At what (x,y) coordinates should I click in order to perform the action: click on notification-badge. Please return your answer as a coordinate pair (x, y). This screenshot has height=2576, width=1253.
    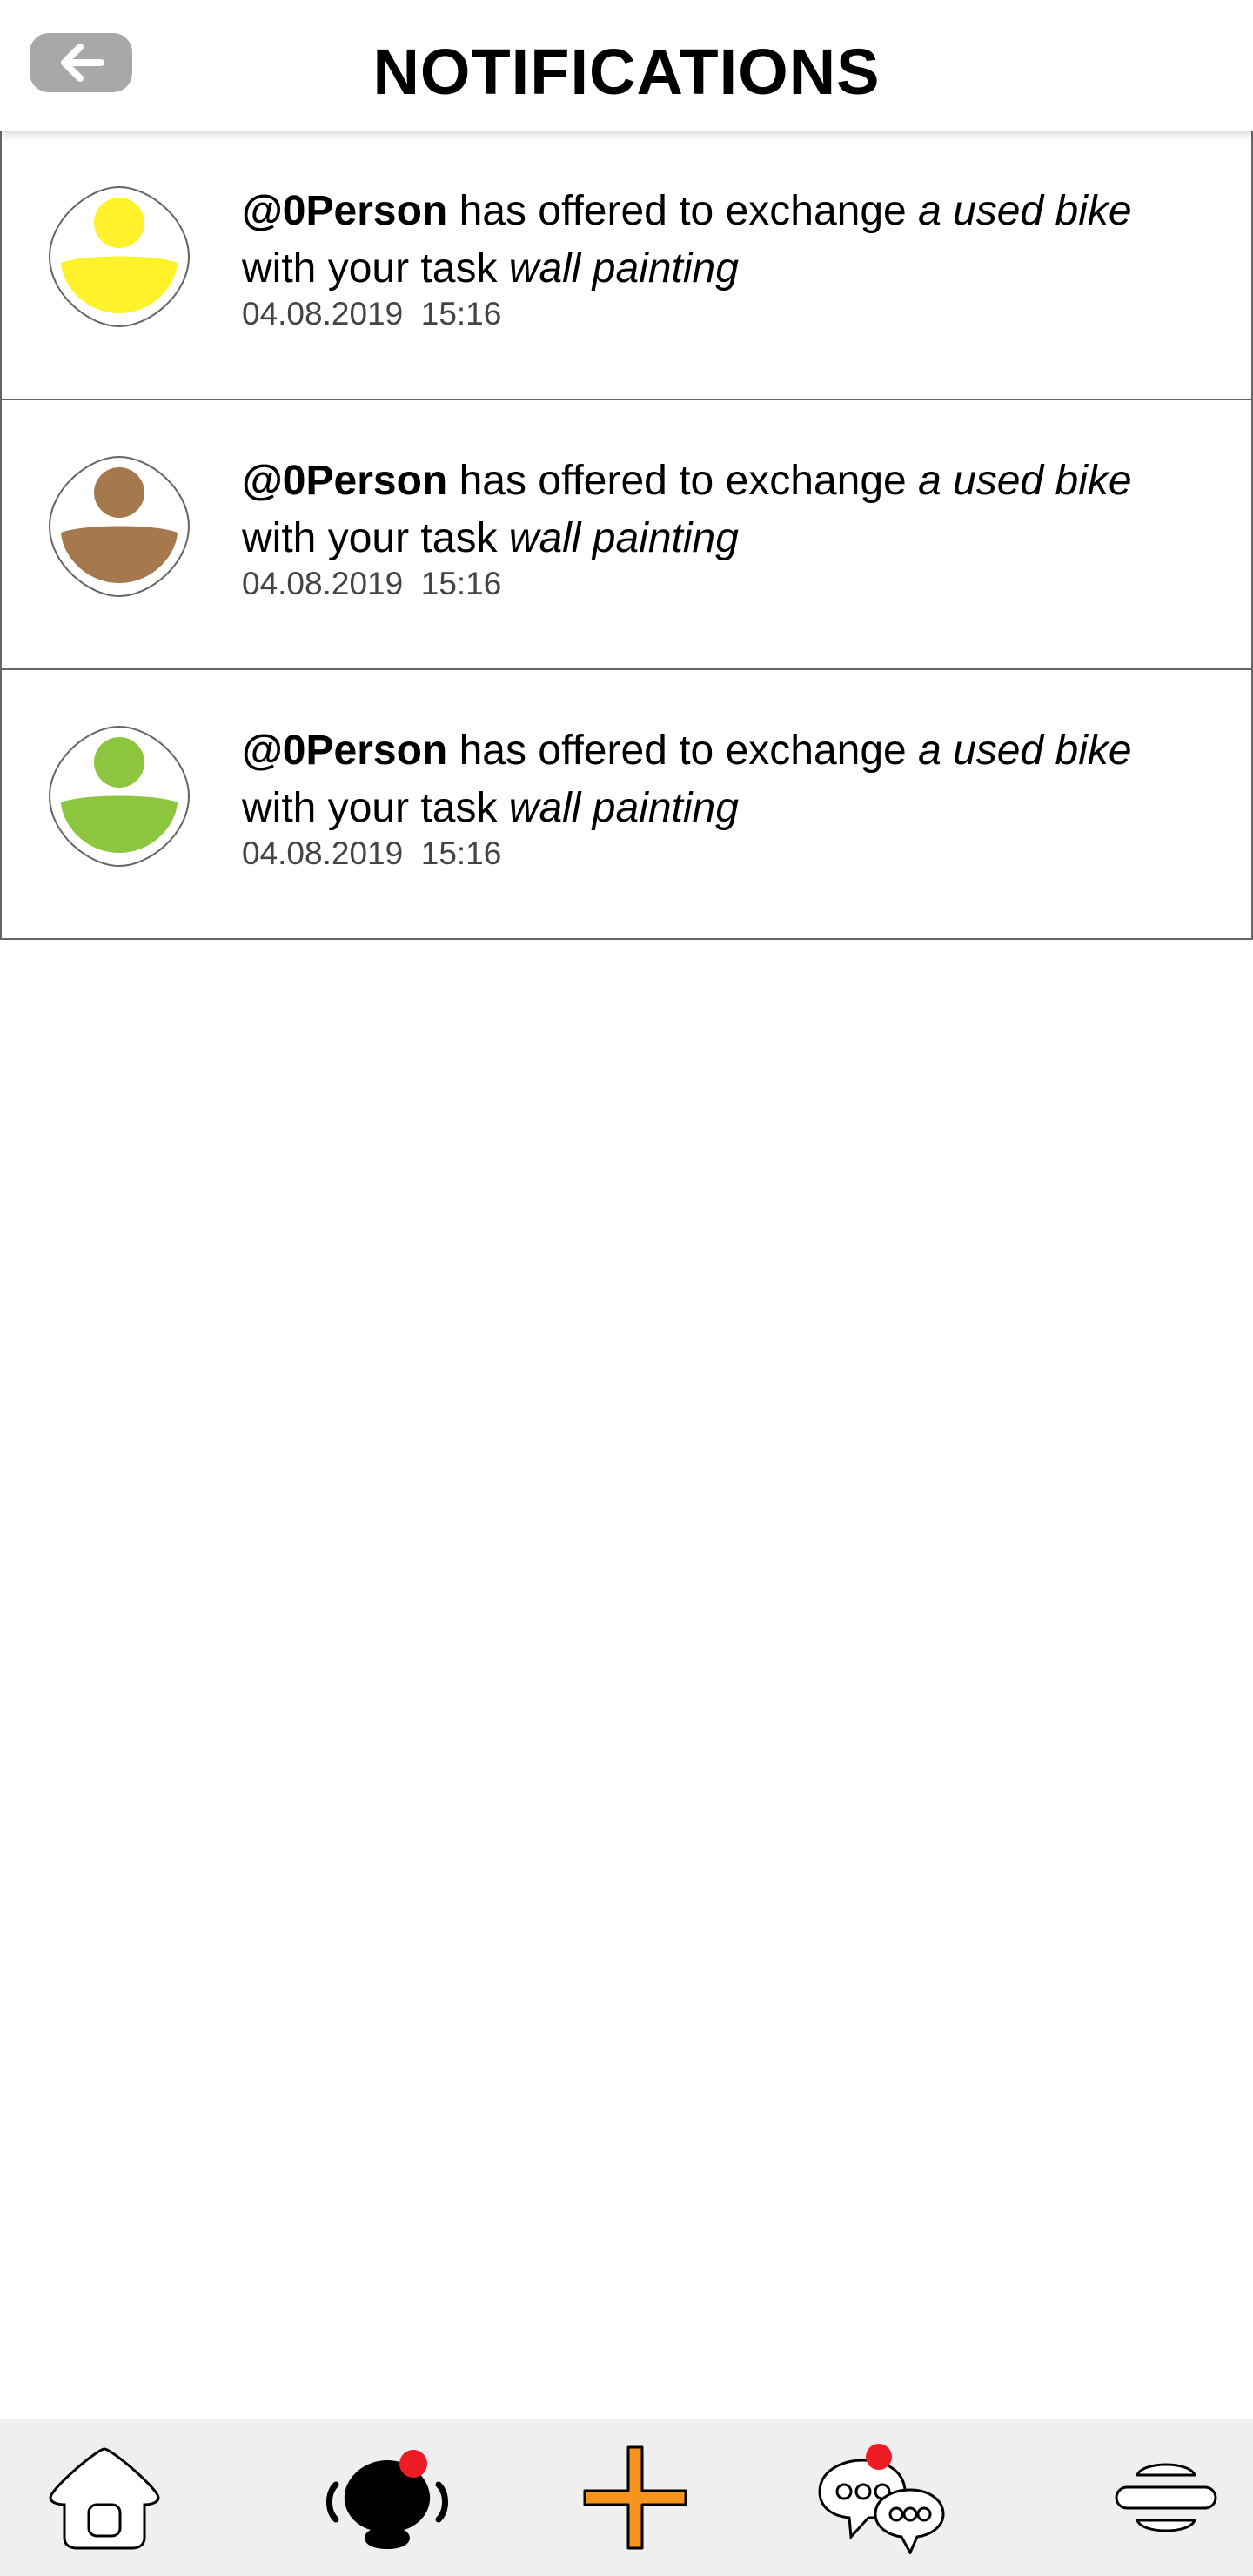
    Looking at the image, I should click on (413, 2464).